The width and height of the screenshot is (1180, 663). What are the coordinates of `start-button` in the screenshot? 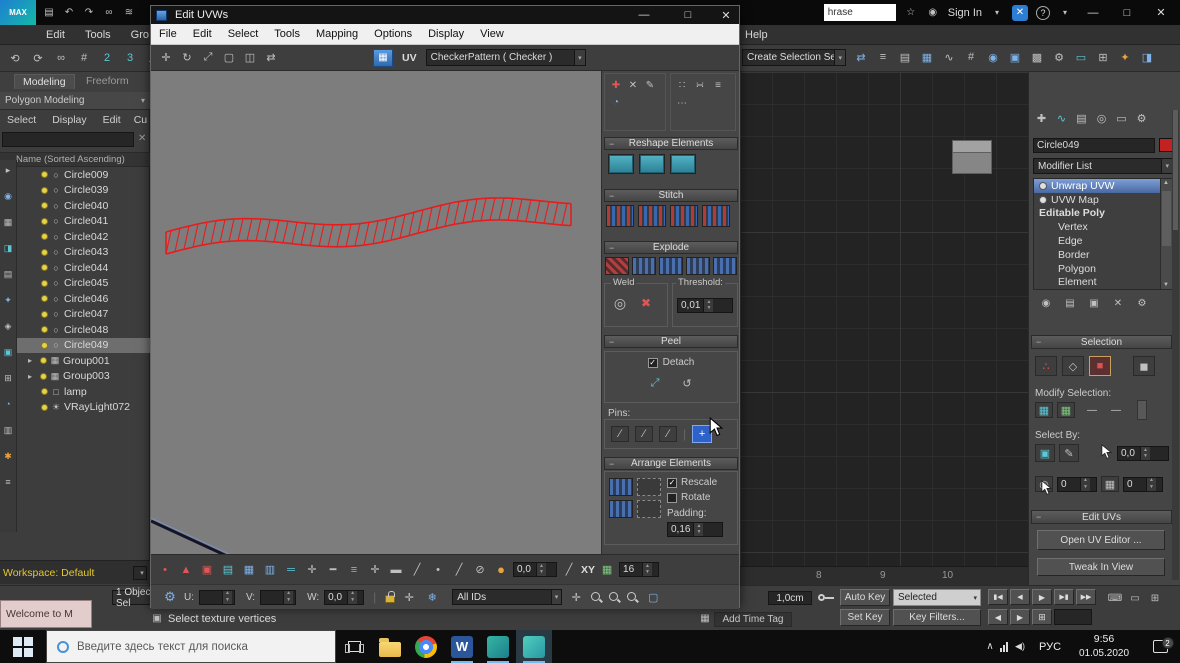 It's located at (23, 646).